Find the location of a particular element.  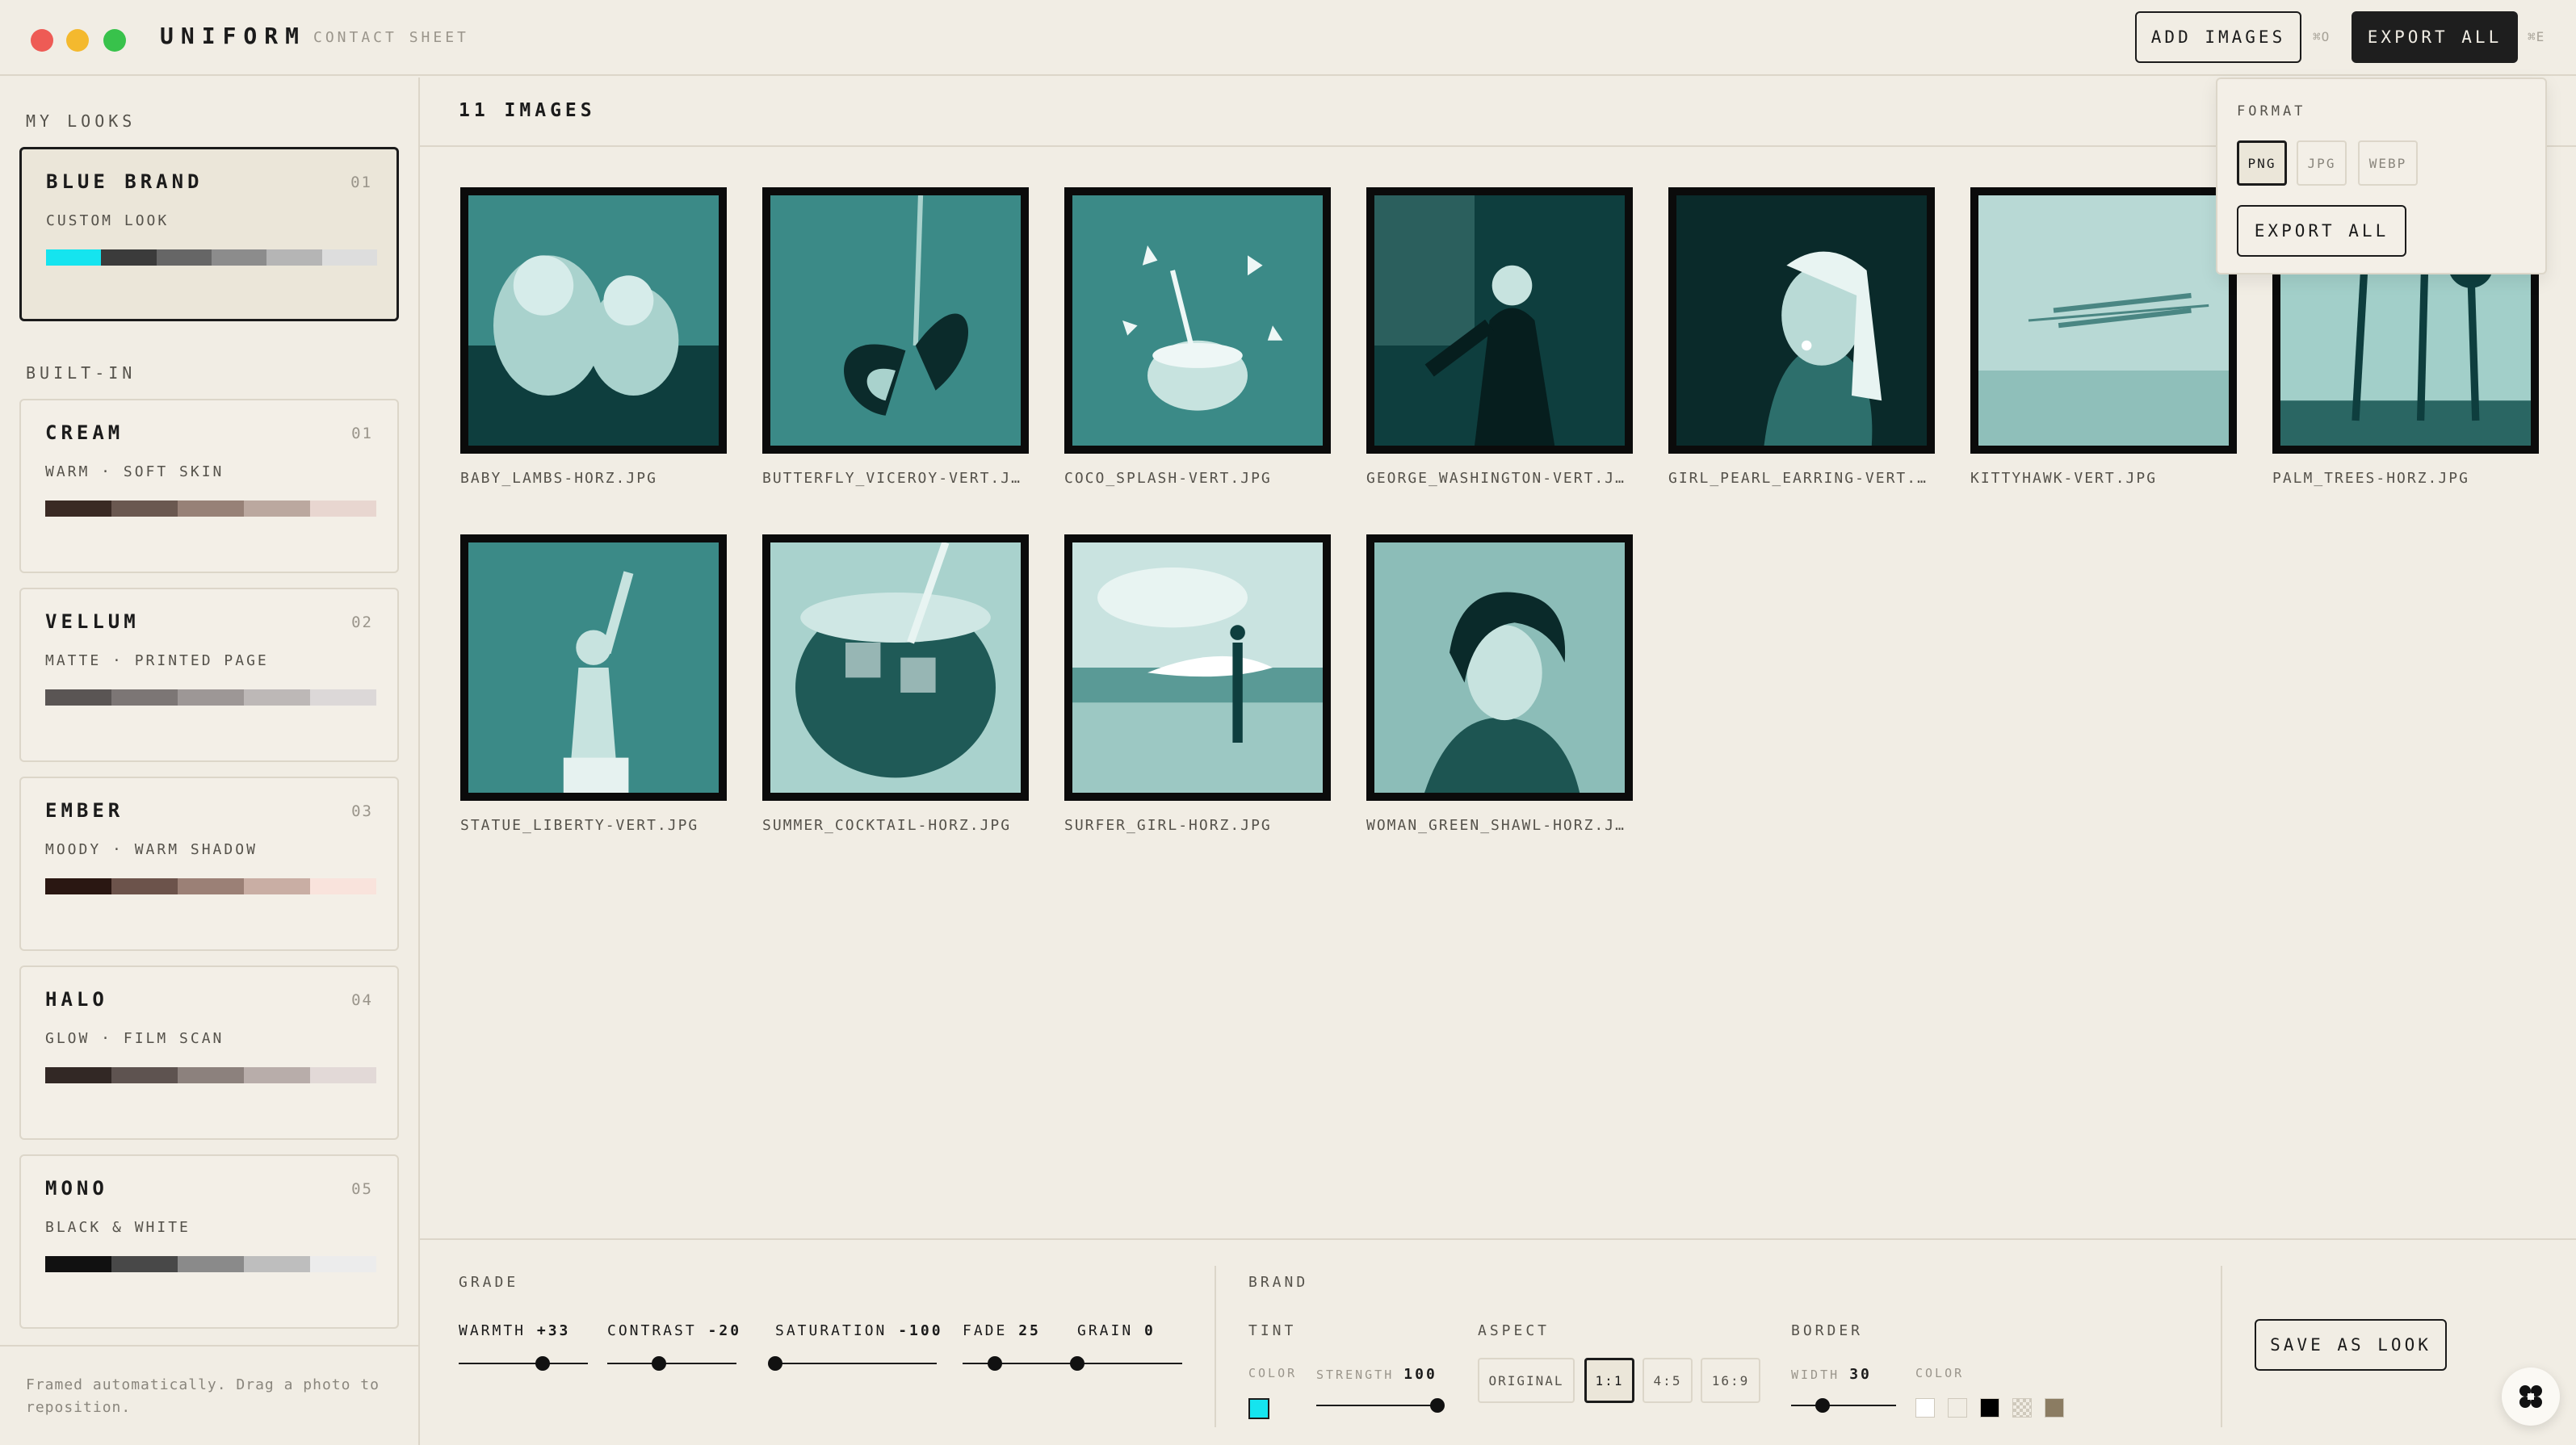

clover-icon is located at coordinates (2530, 1396).